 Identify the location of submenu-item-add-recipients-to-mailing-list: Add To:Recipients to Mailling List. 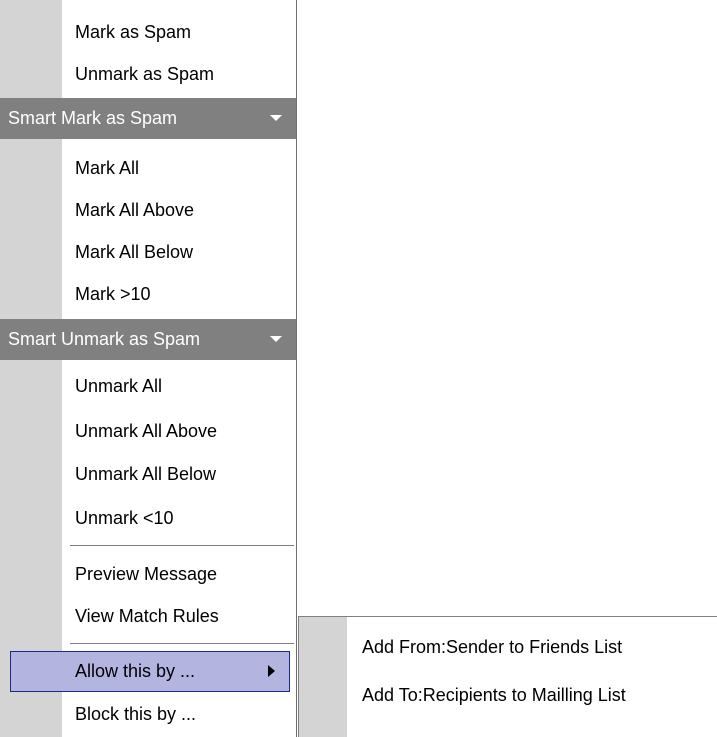
(508, 695).